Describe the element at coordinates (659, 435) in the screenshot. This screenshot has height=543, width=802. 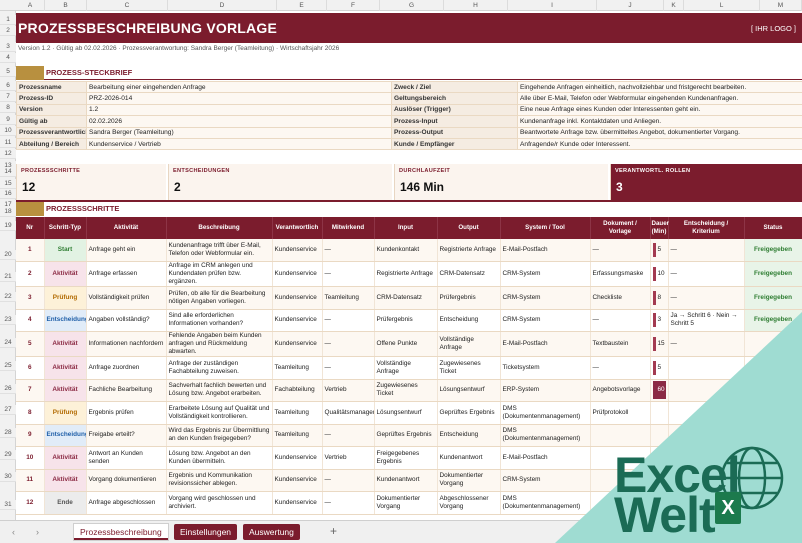
I see `step-dauer-cell` at that location.